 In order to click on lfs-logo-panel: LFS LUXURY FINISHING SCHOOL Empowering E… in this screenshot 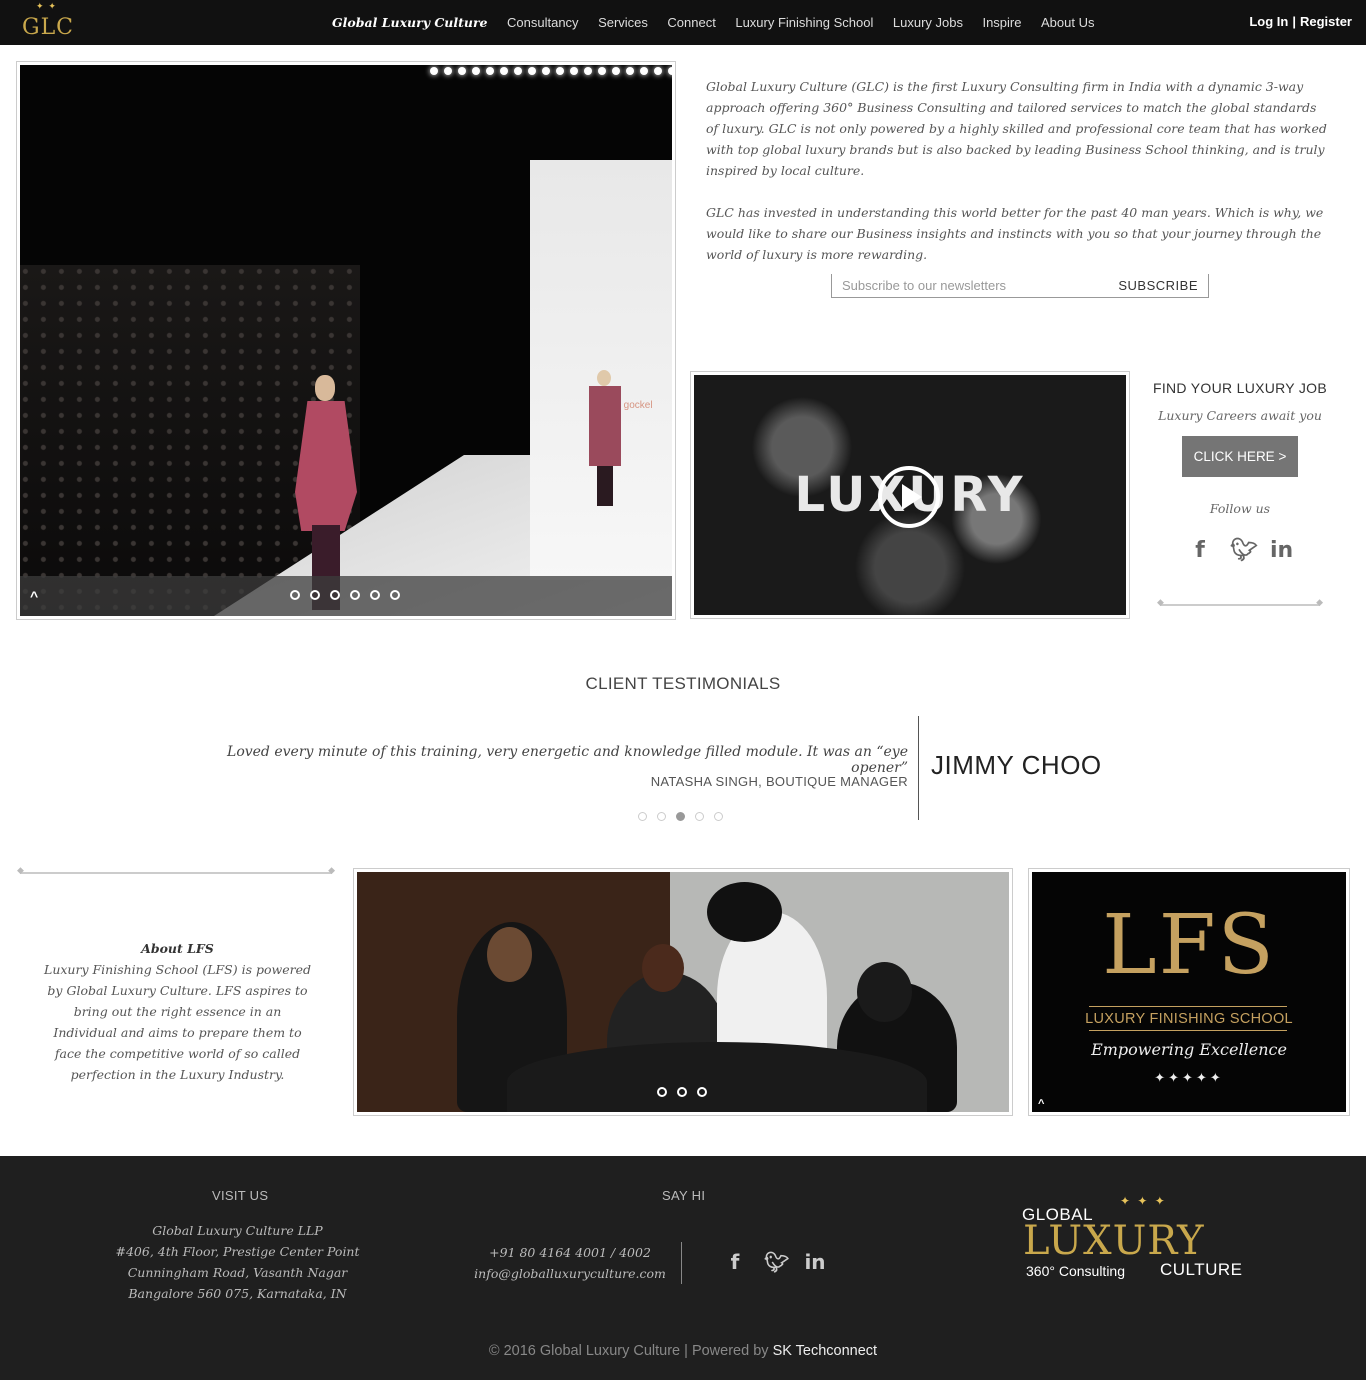, I will do `click(1189, 992)`.